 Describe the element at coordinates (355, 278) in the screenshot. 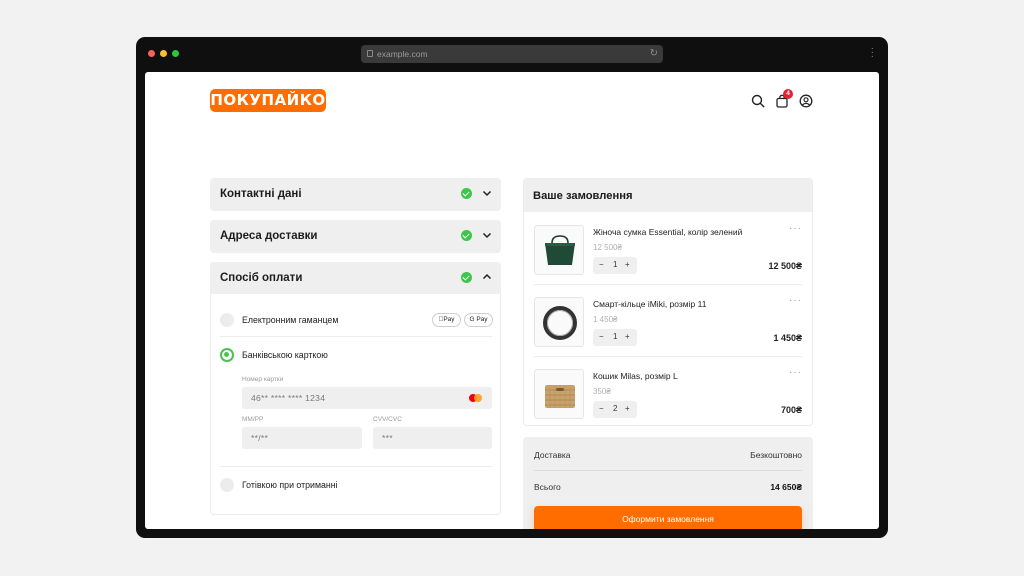

I see `section-payment-method: Спосіб оплати` at that location.